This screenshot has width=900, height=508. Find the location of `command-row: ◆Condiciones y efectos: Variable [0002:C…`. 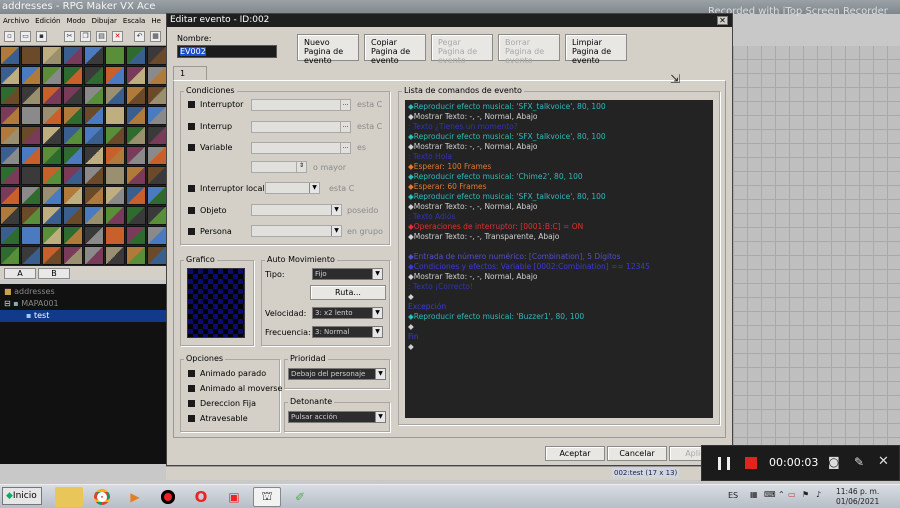

command-row: ◆Condiciones y efectos: Variable [0002:C… is located at coordinates (529, 267).